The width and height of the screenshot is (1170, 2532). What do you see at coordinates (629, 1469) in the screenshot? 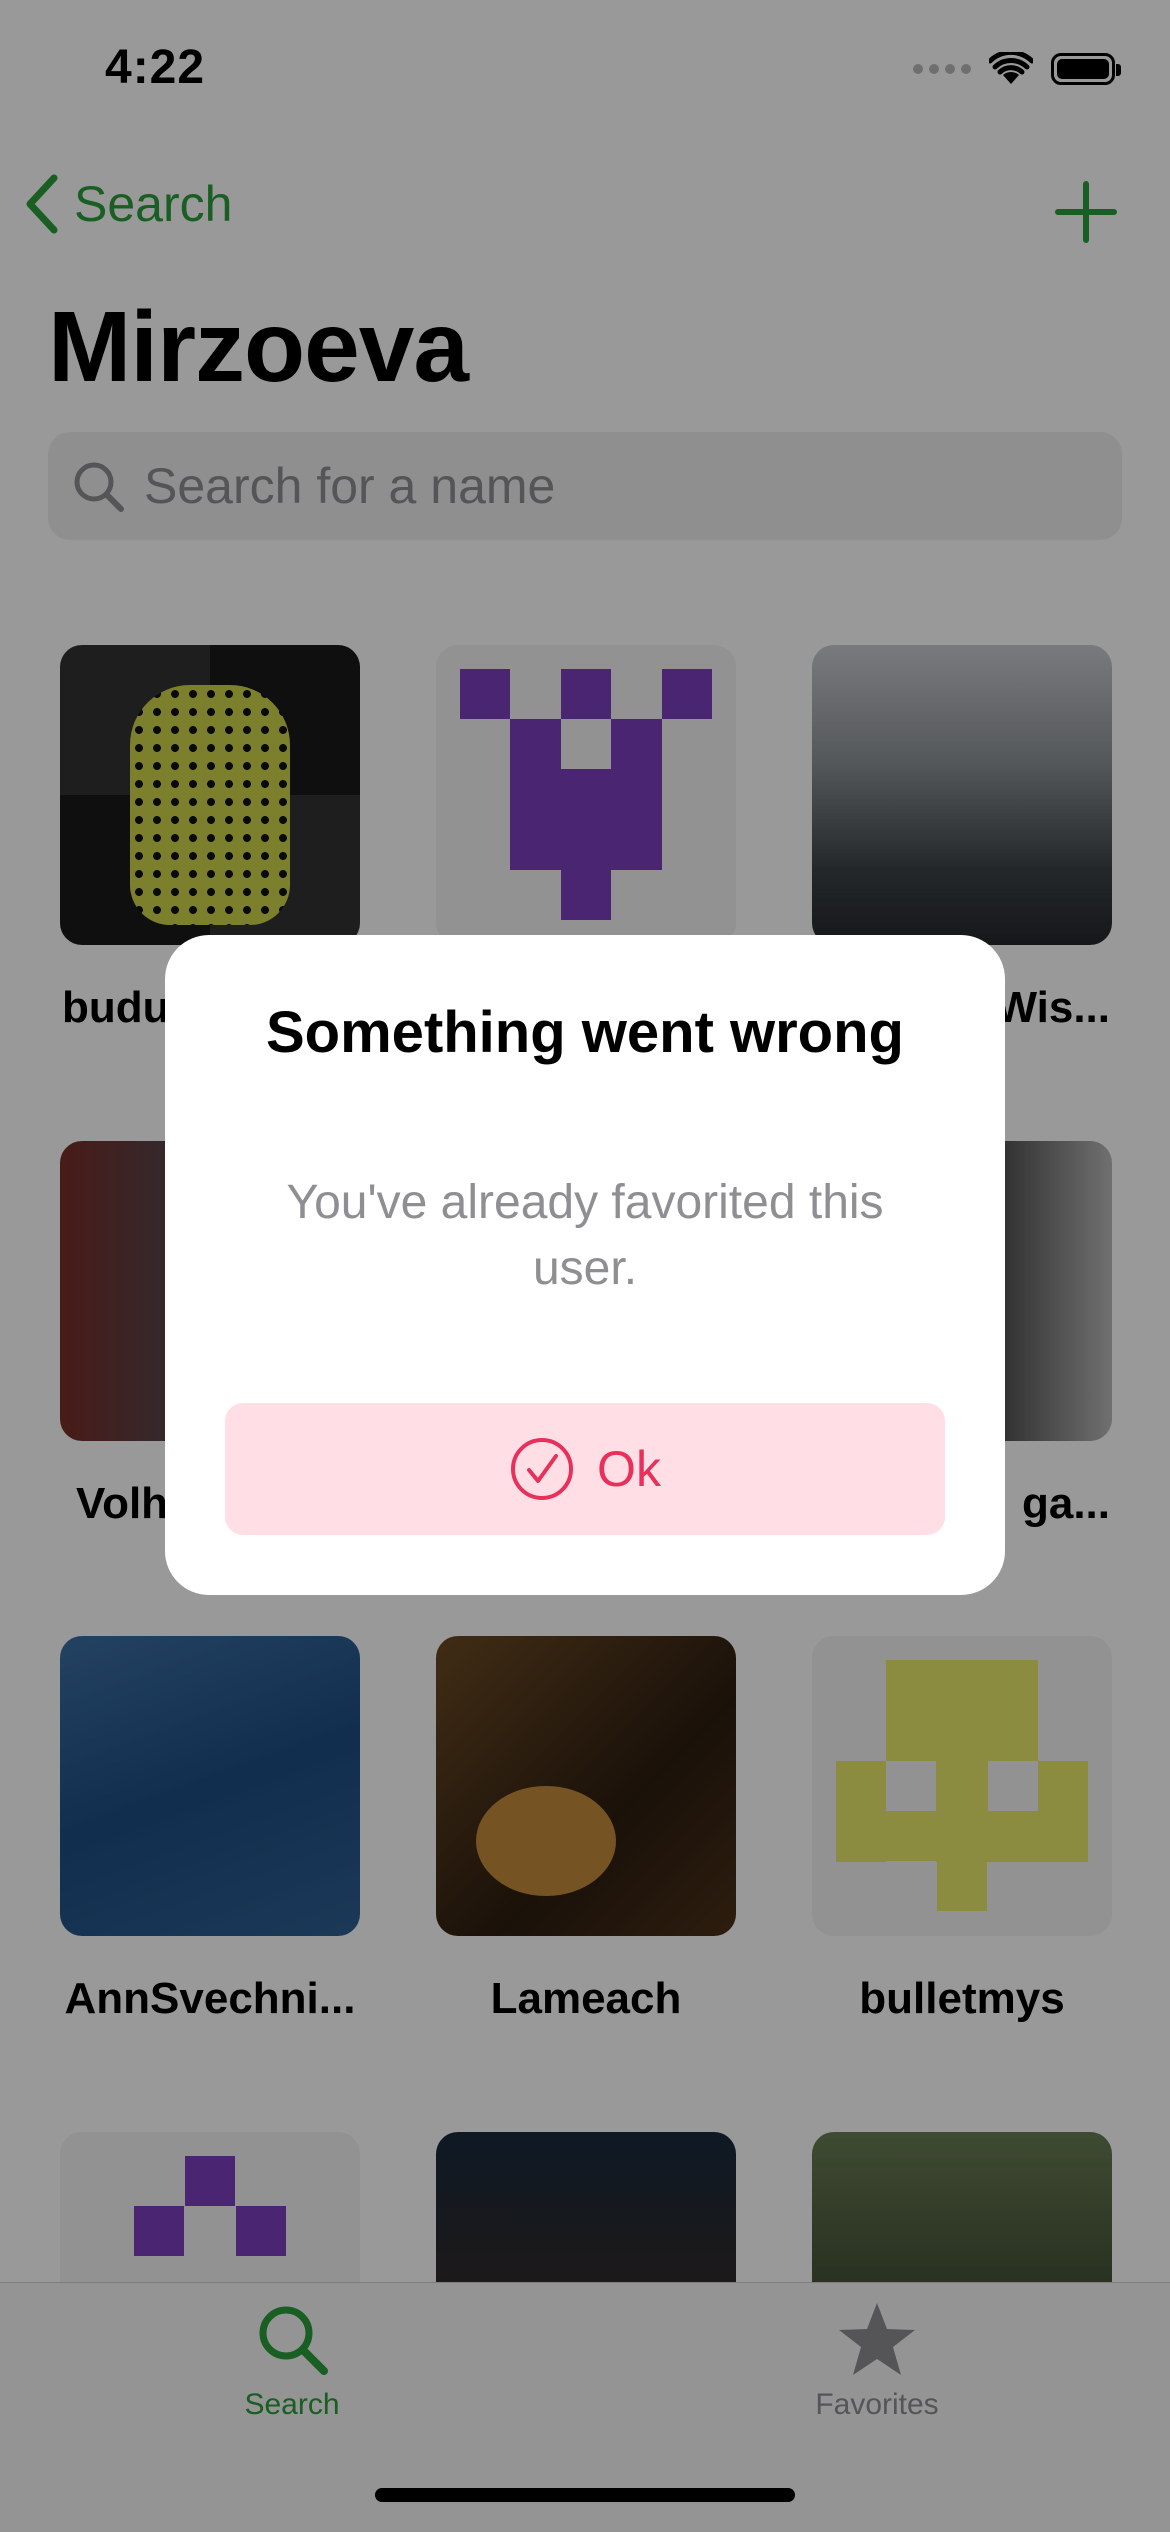
I see `ok-button-label: Ok` at bounding box center [629, 1469].